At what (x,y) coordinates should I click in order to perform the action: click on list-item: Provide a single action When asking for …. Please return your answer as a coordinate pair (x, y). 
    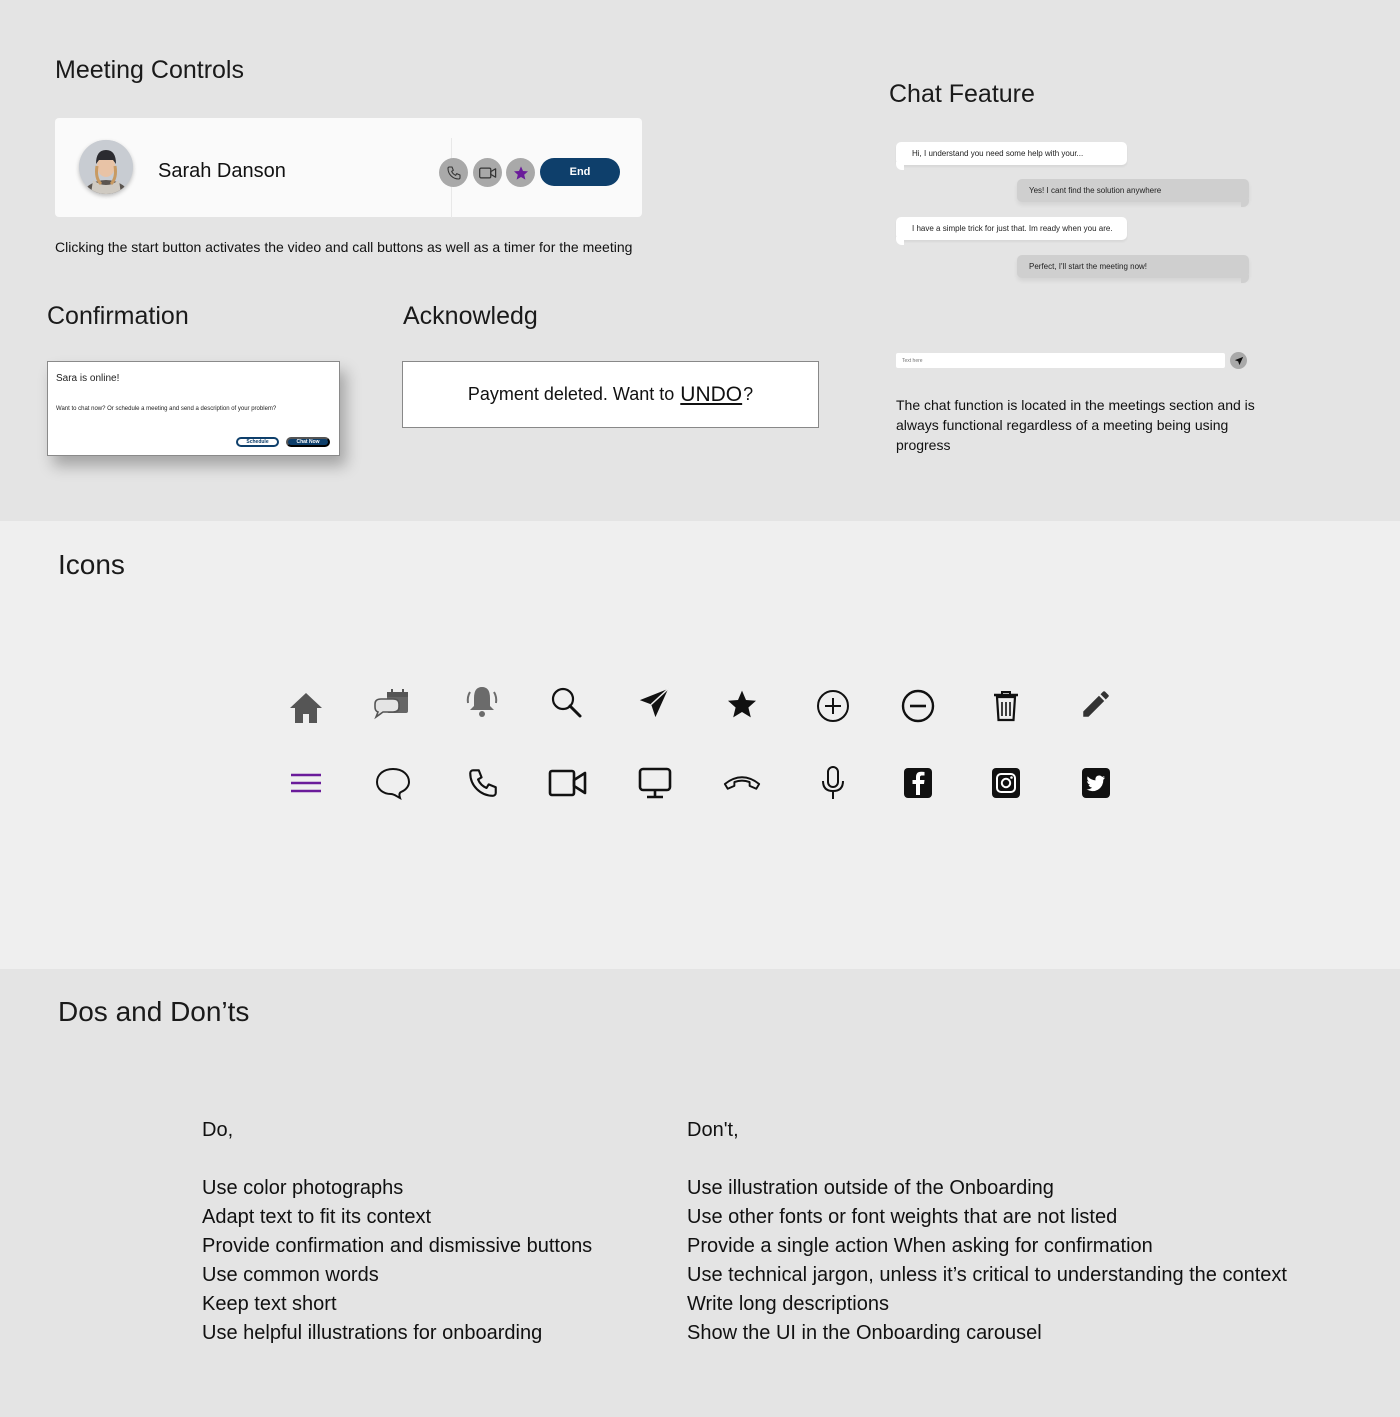
    Looking at the image, I should click on (920, 1246).